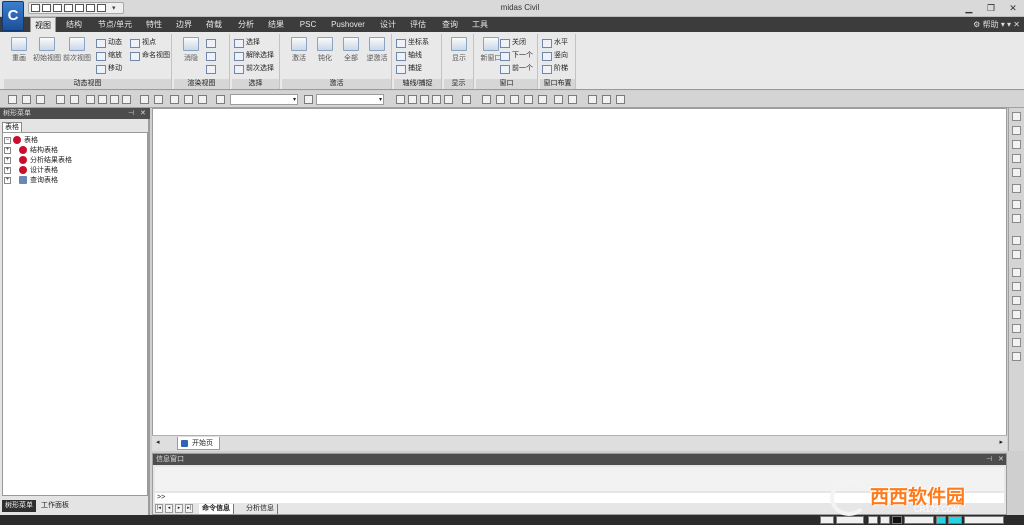 The image size is (1024, 525). I want to click on help-area: ⚙ 帮助 ▾ ▾ ✕, so click(996, 24).